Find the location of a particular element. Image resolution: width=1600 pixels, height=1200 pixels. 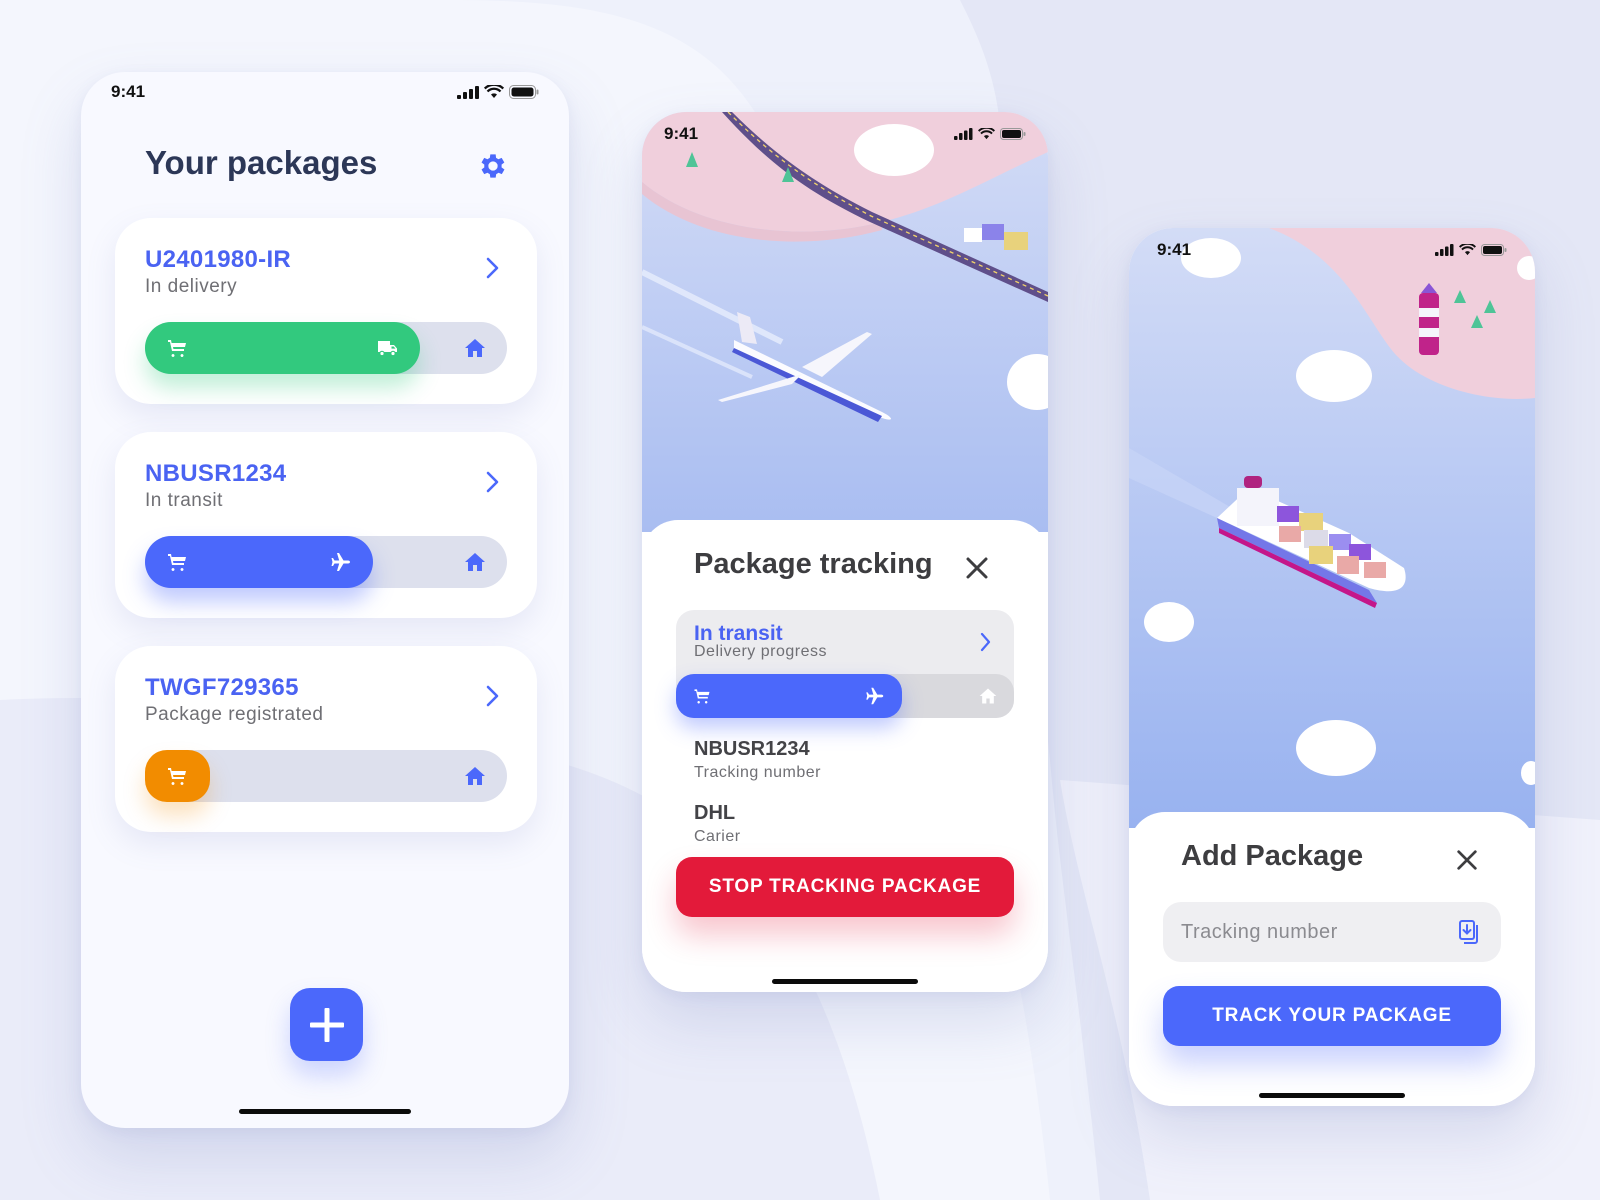

ship-illustration is located at coordinates (1332, 528).